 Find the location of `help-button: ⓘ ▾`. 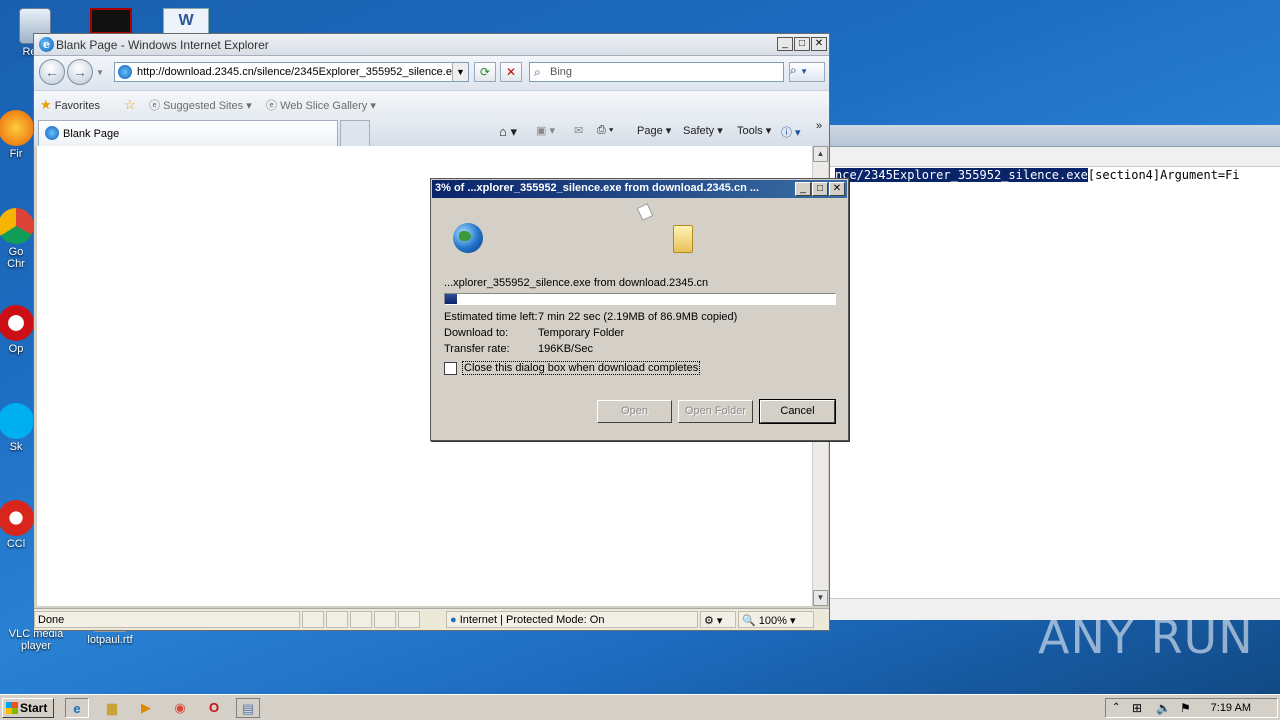

help-button: ⓘ ▾ is located at coordinates (791, 132).